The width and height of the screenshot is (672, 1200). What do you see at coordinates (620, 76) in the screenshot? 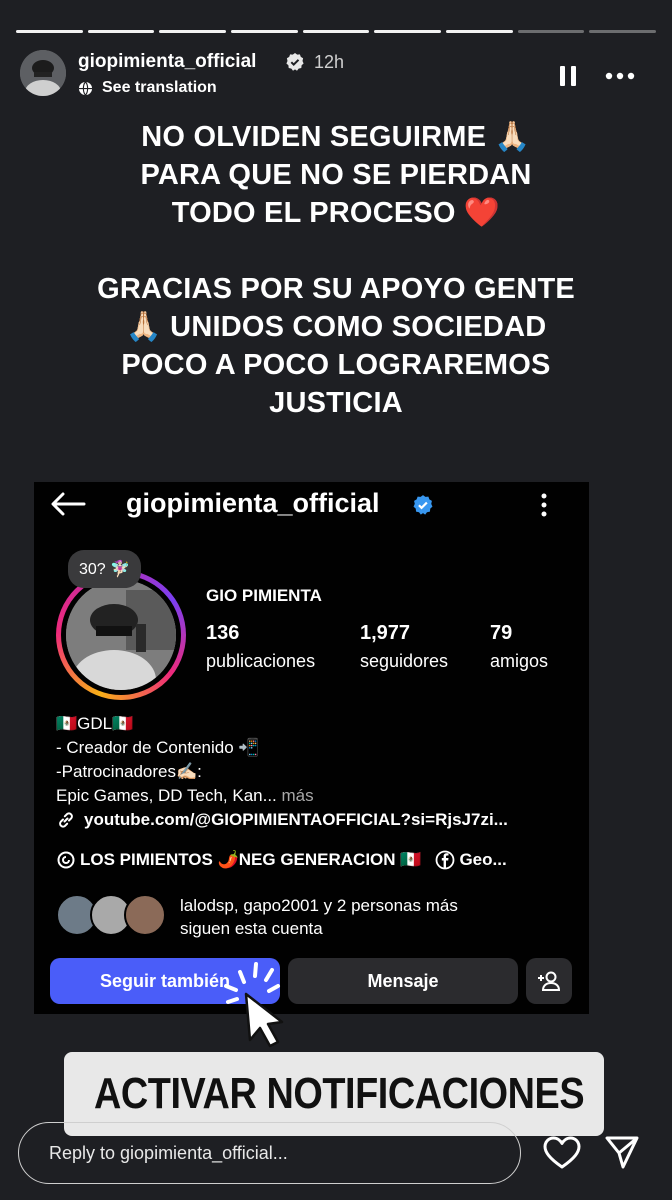
I see `more-options-icon` at bounding box center [620, 76].